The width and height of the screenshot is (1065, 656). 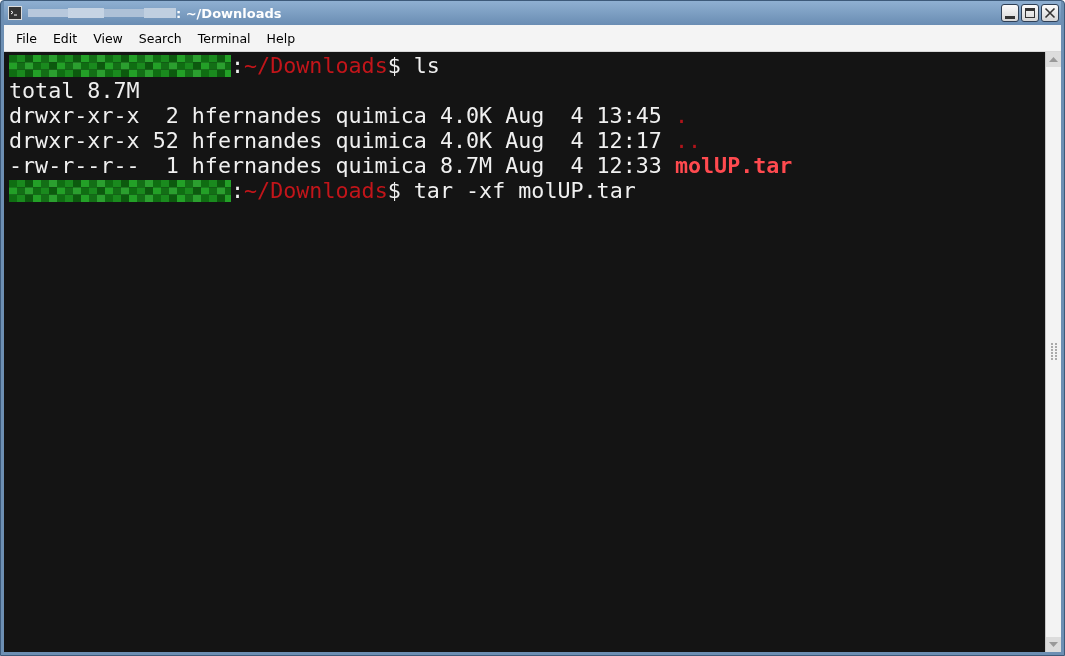 What do you see at coordinates (688, 140) in the screenshot?
I see `directory-name: ..` at bounding box center [688, 140].